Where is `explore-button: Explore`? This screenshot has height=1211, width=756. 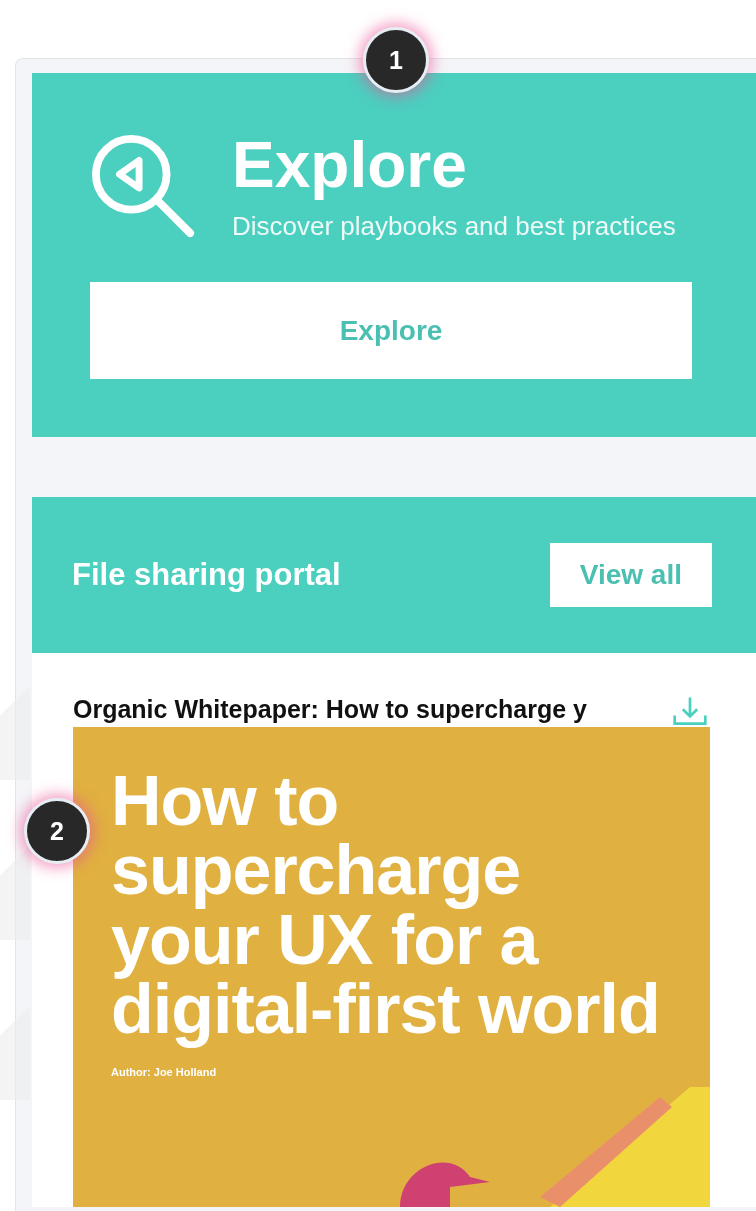 explore-button: Explore is located at coordinates (391, 331).